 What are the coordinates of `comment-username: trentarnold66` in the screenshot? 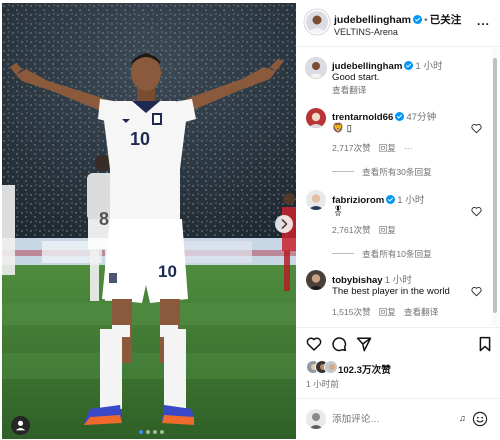 It's located at (362, 117).